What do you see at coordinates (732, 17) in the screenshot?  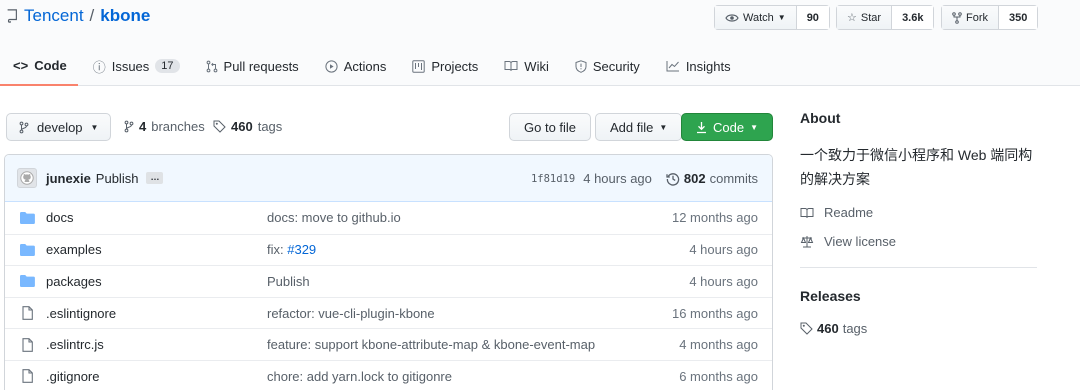 I see `eye-icon` at bounding box center [732, 17].